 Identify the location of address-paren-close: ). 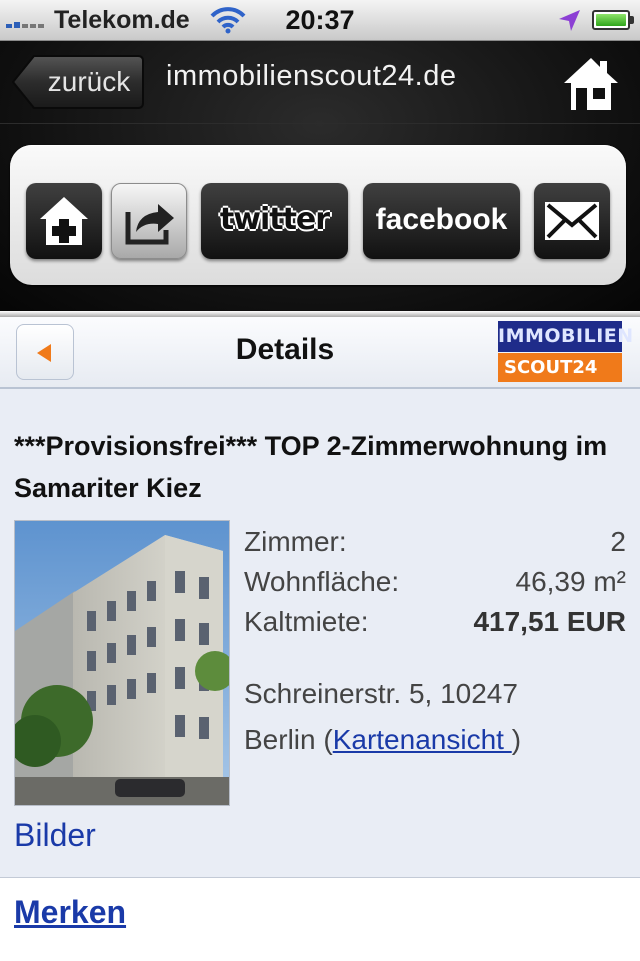
(516, 739).